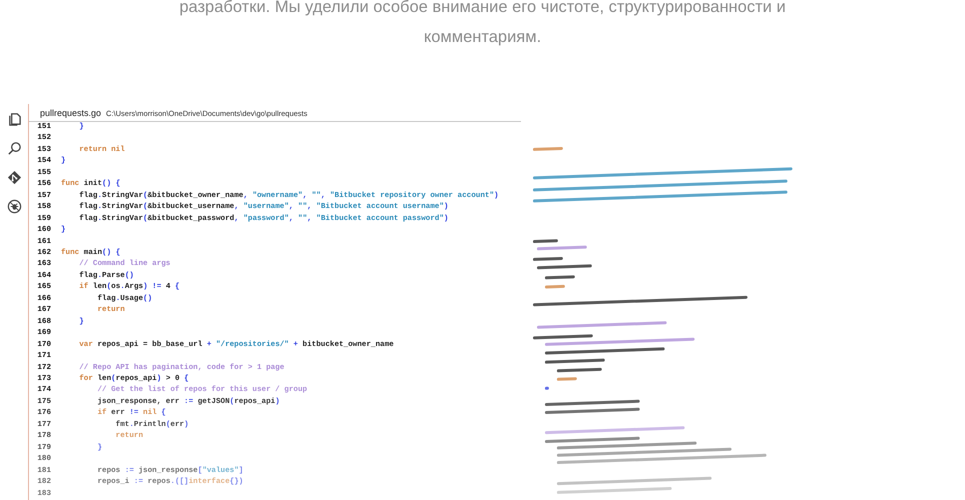  Describe the element at coordinates (71, 113) in the screenshot. I see `file-name: pullrequests.go` at that location.